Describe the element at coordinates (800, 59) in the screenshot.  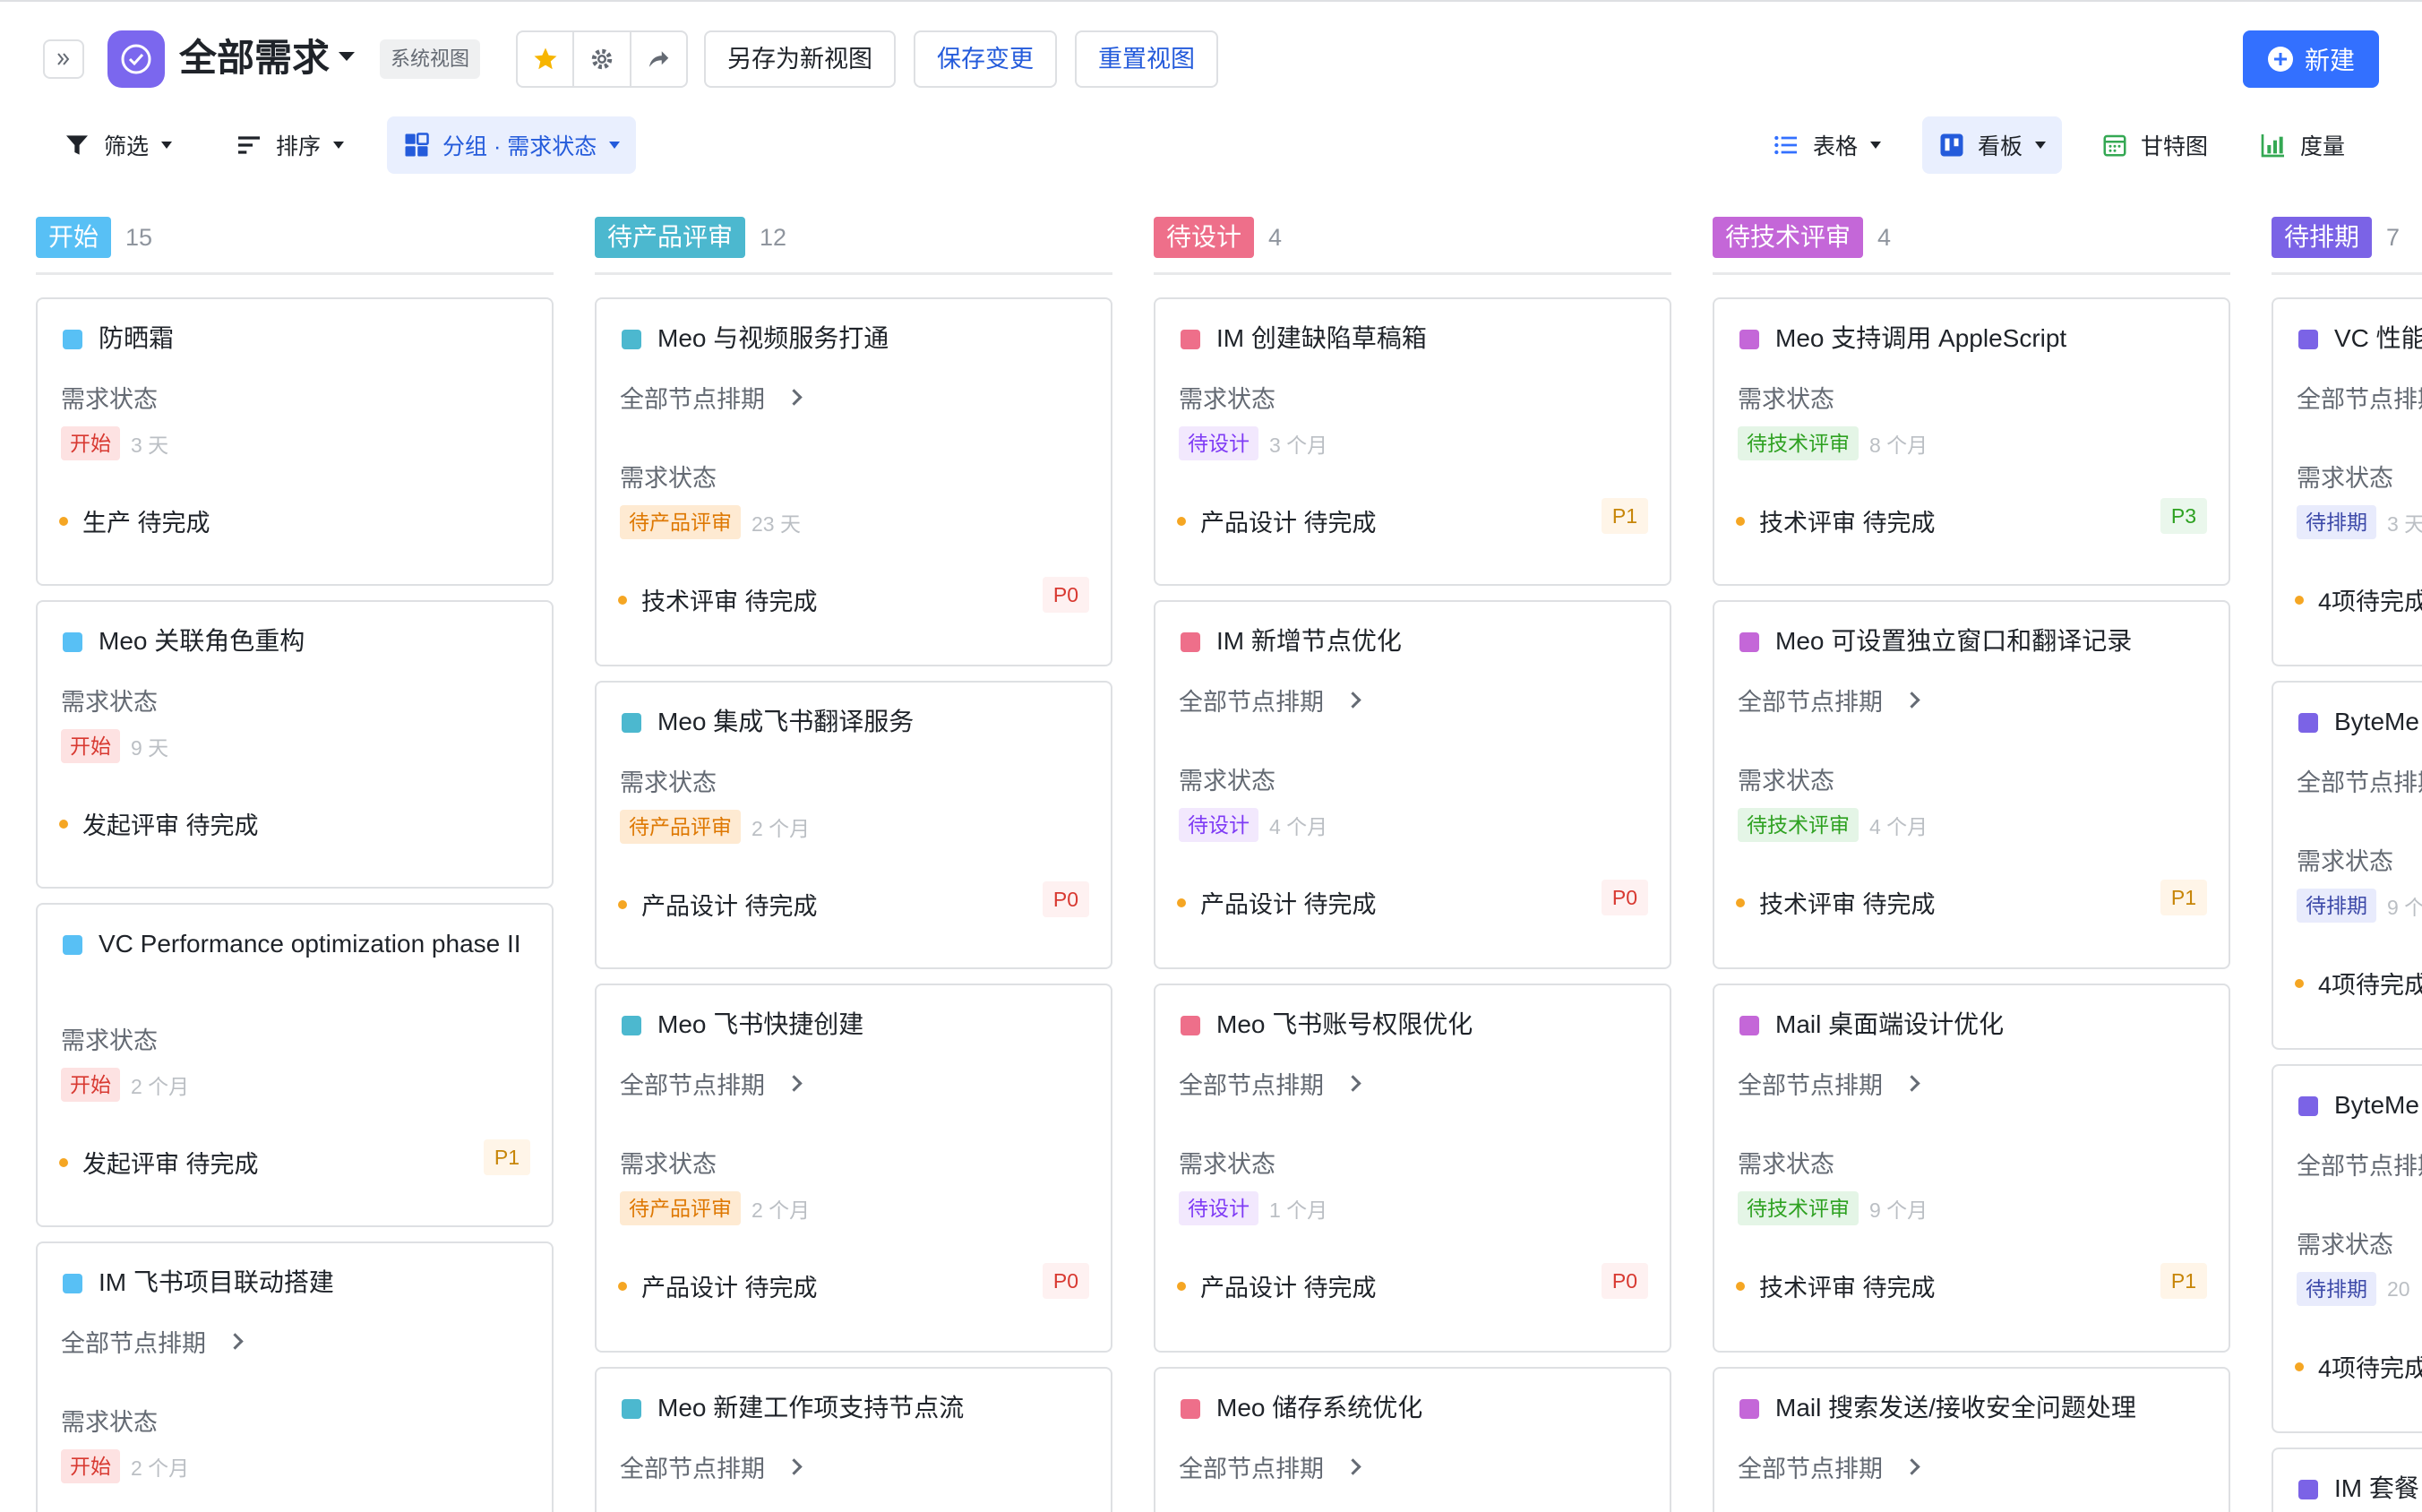
I see `save-as-new-view-button: 另存为新视图` at that location.